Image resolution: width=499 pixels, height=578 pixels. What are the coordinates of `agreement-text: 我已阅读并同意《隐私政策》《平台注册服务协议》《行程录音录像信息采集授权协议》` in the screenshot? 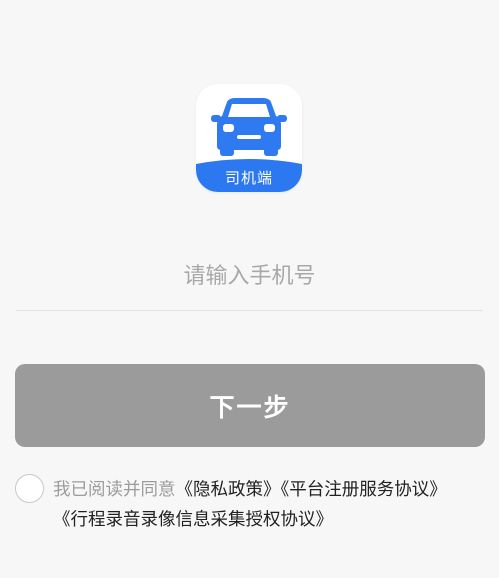 It's located at (273, 505).